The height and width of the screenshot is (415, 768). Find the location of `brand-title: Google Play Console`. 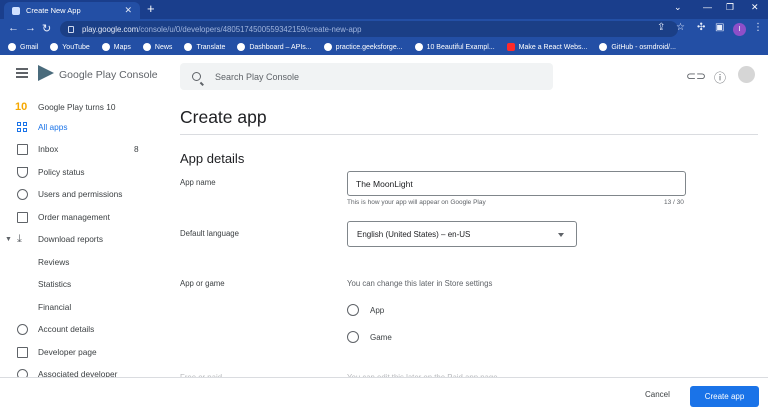

brand-title: Google Play Console is located at coordinates (108, 75).